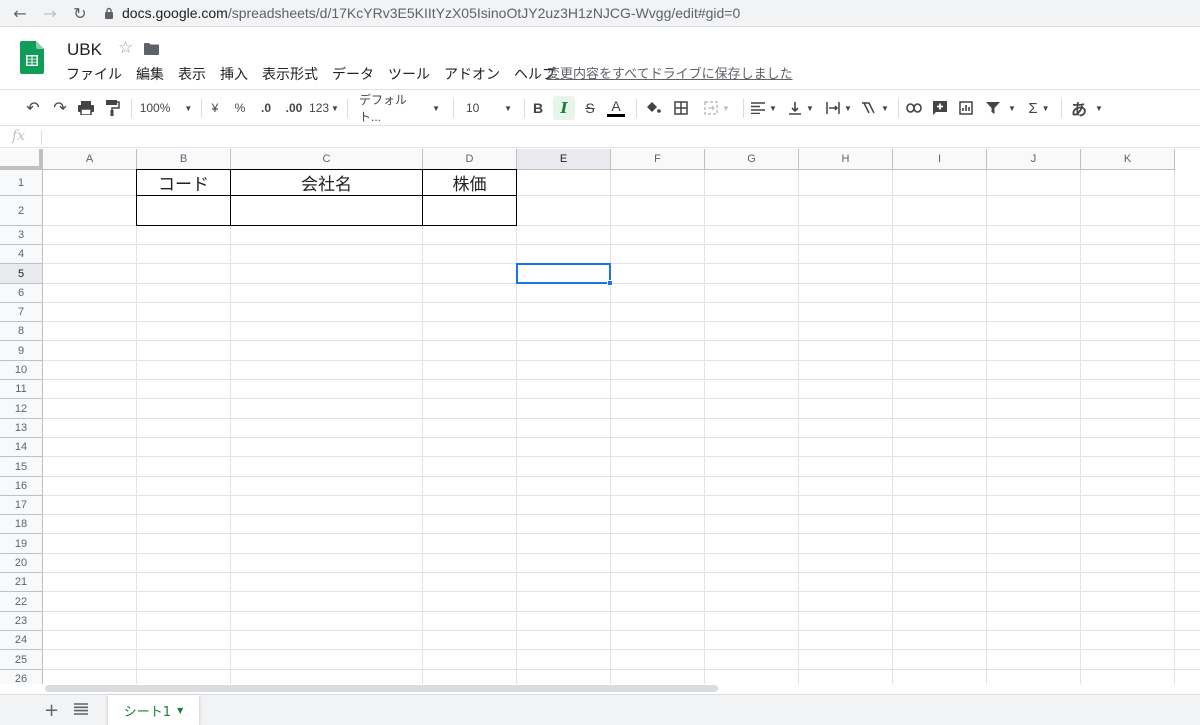 The width and height of the screenshot is (1200, 725). What do you see at coordinates (914, 108) in the screenshot?
I see `insert-link-icon` at bounding box center [914, 108].